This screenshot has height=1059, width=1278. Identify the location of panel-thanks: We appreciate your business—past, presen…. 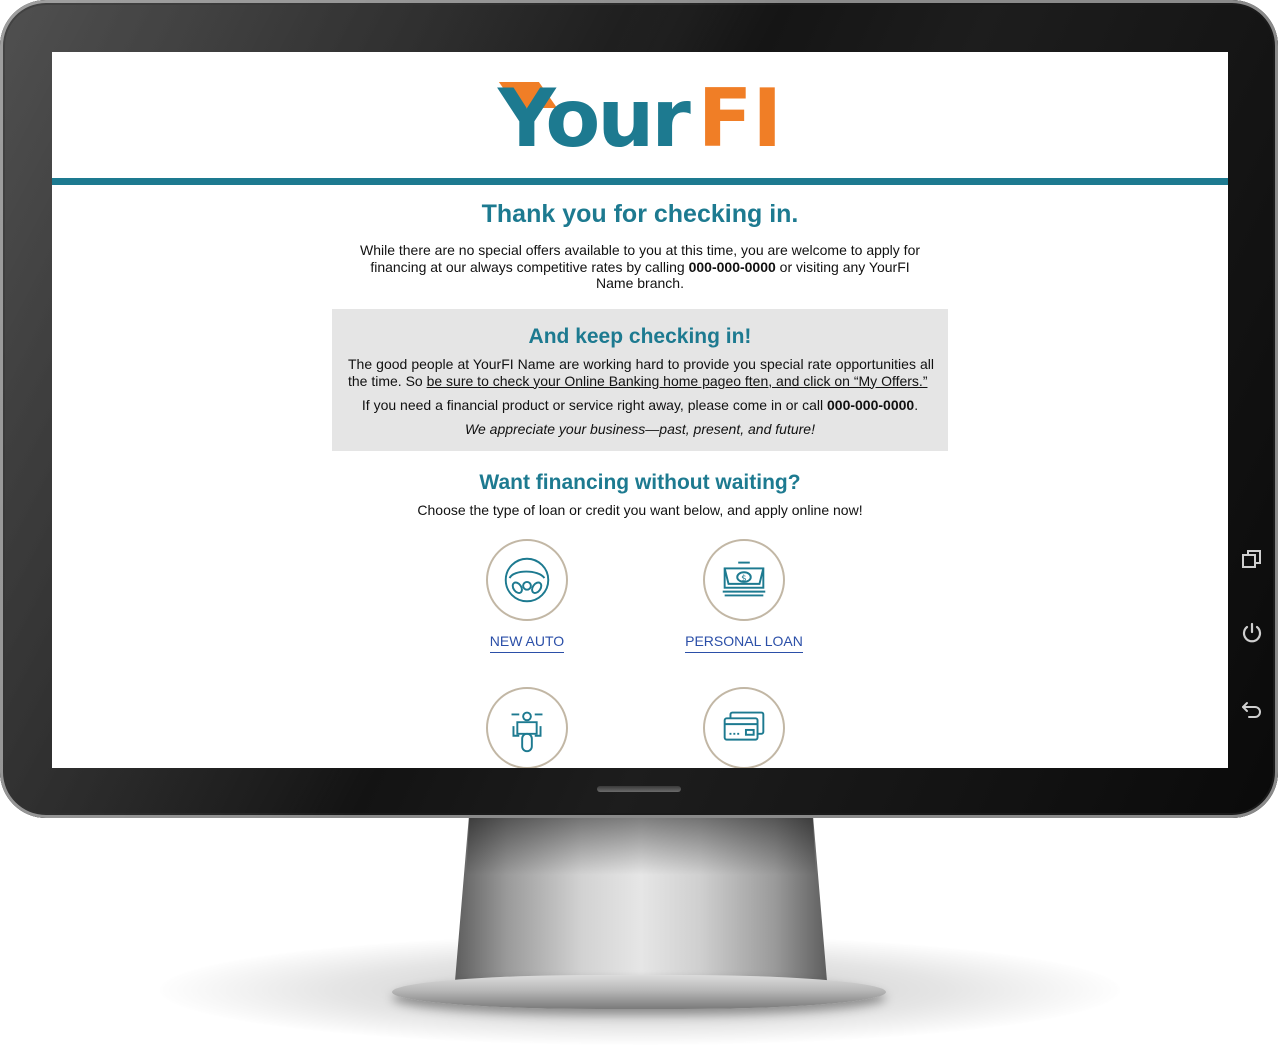
(640, 429).